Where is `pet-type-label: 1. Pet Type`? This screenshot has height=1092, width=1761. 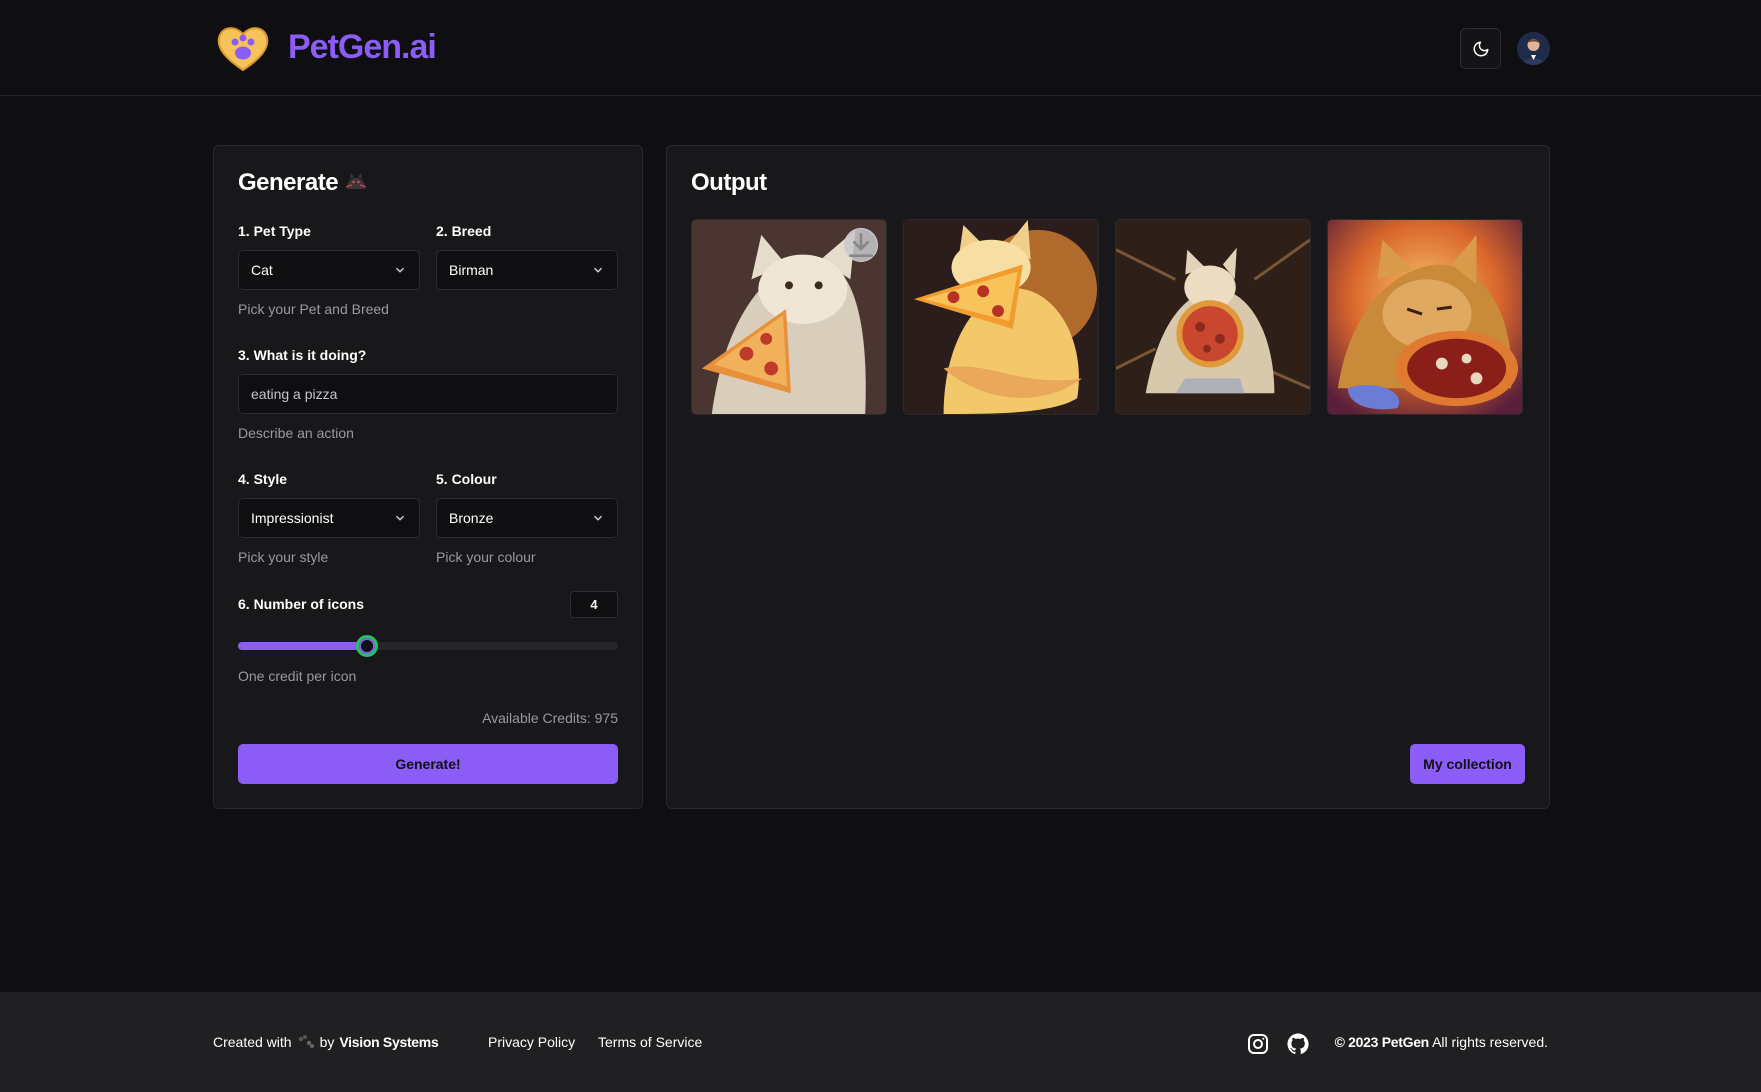
pet-type-label: 1. Pet Type is located at coordinates (274, 231).